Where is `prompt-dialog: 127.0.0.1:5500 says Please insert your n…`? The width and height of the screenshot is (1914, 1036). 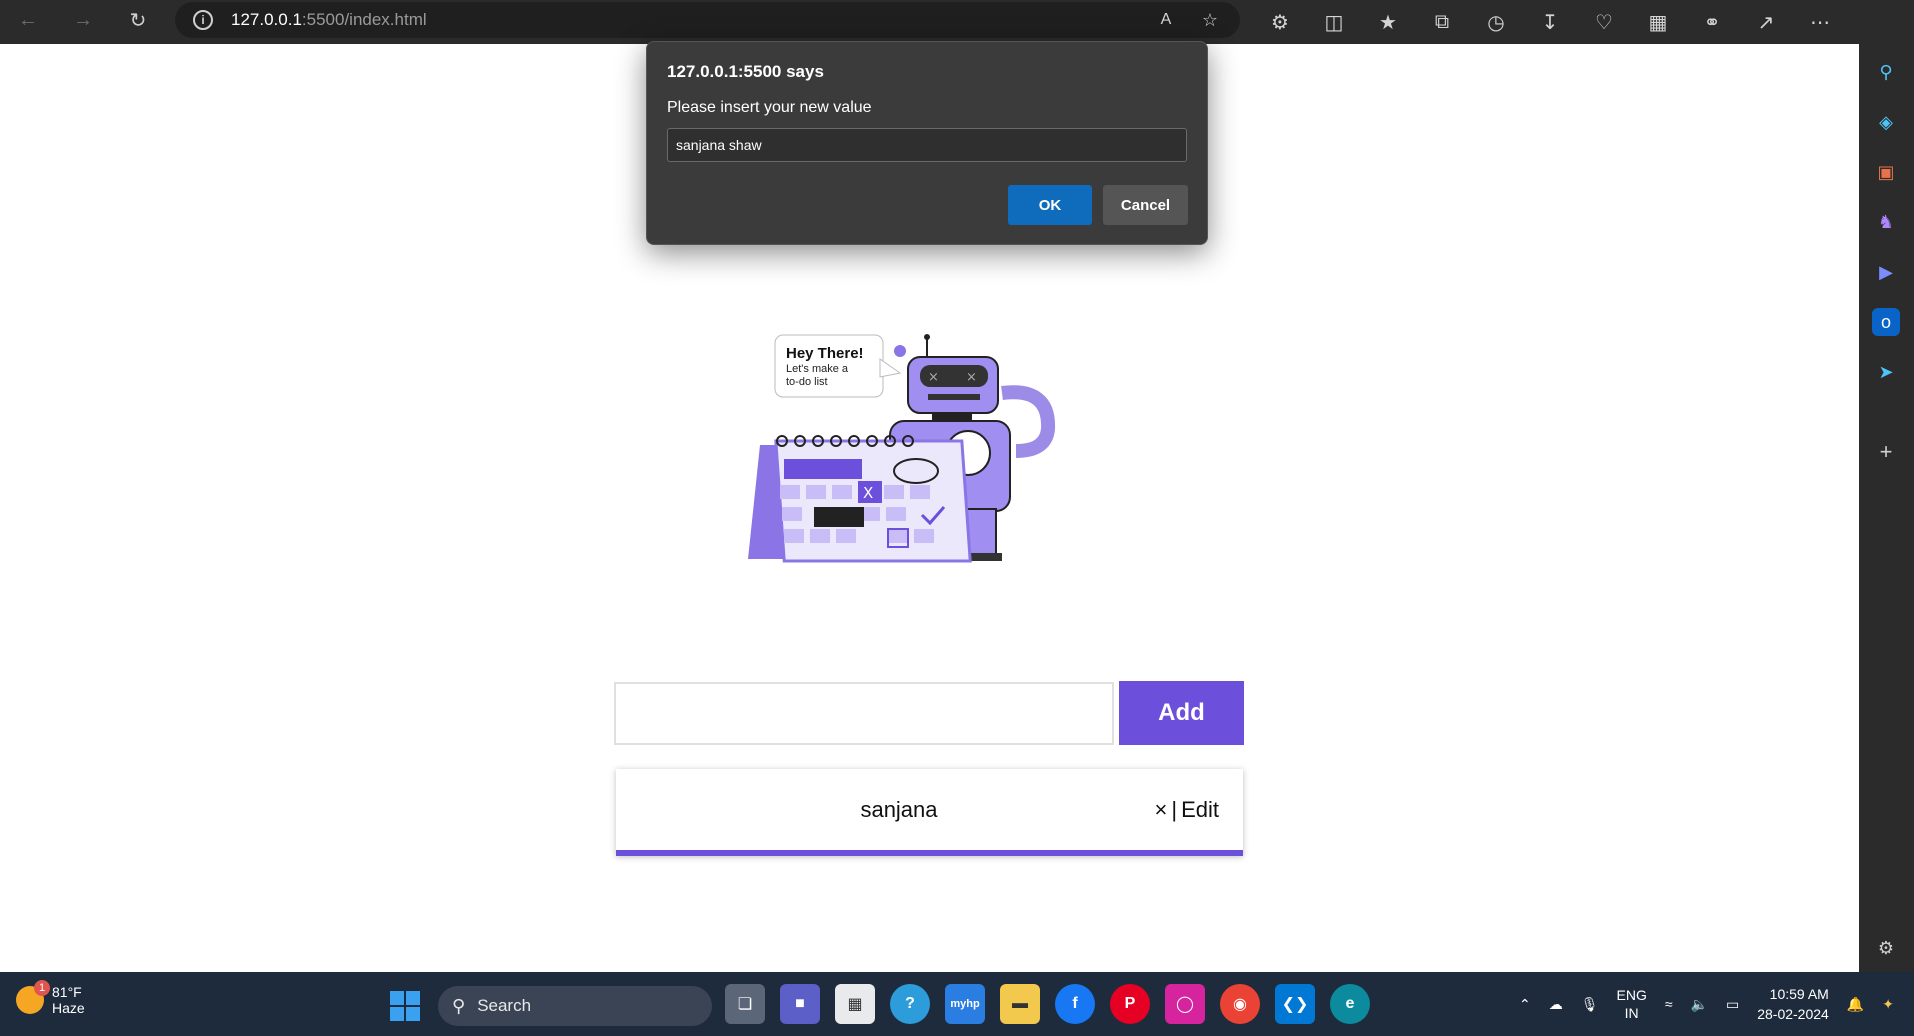
prompt-dialog: 127.0.0.1:5500 says Please insert your n… is located at coordinates (927, 143).